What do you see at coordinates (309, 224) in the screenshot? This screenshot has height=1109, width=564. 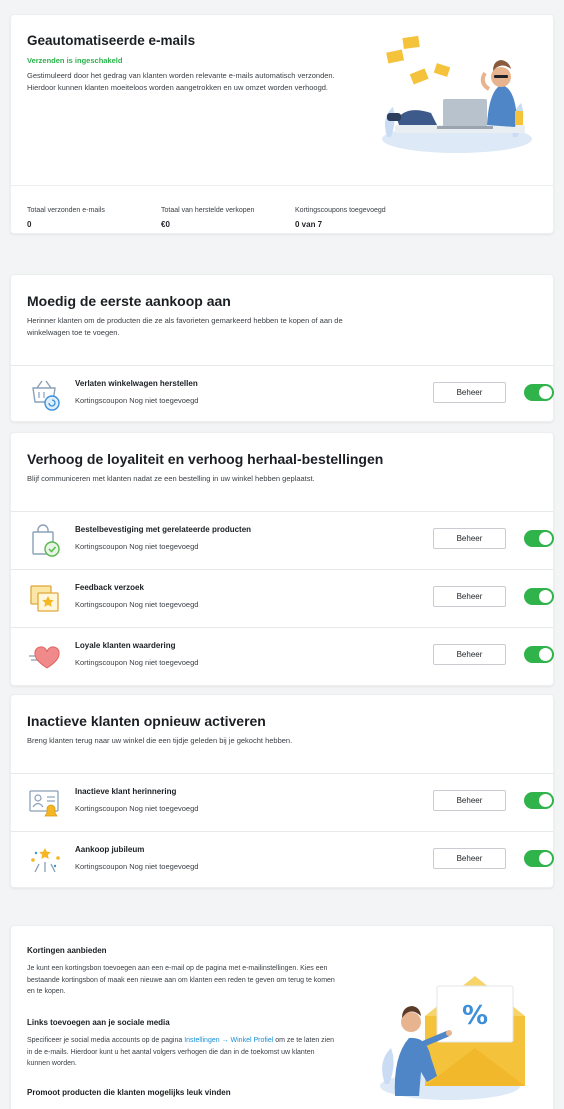 I see `stat-value: 0 van 7` at bounding box center [309, 224].